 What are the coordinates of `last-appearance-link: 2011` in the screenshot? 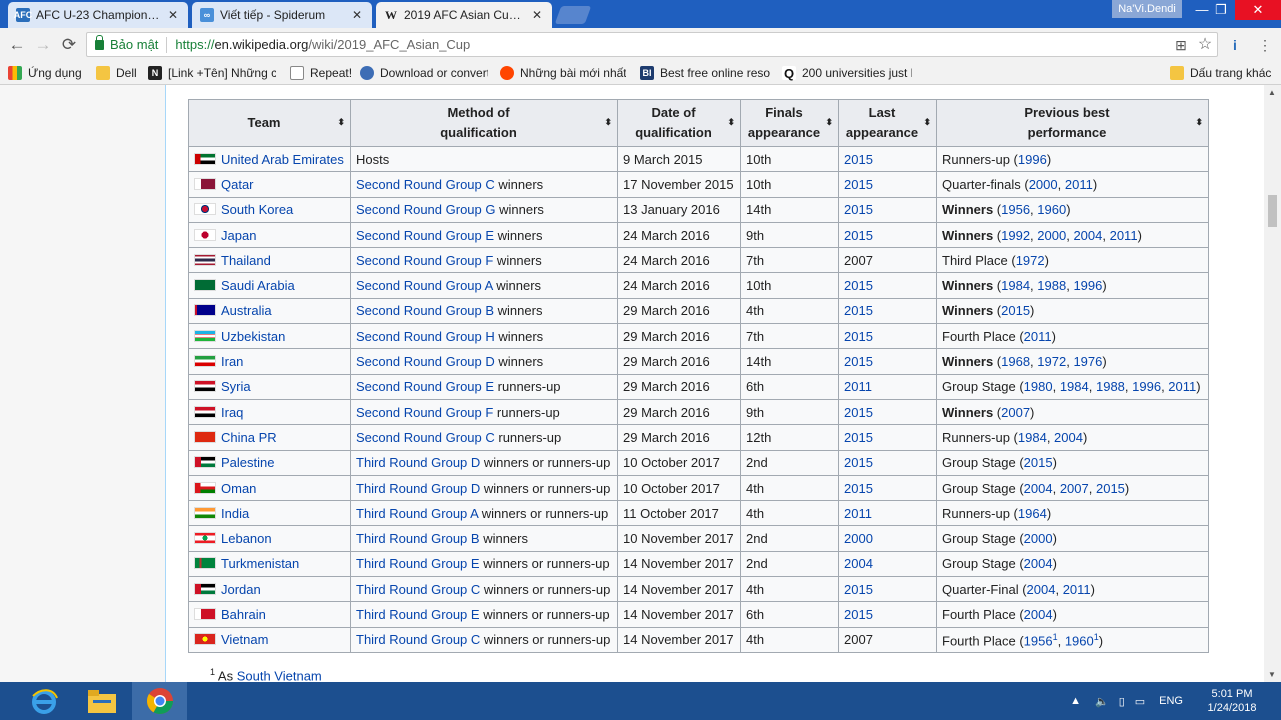 It's located at (858, 386).